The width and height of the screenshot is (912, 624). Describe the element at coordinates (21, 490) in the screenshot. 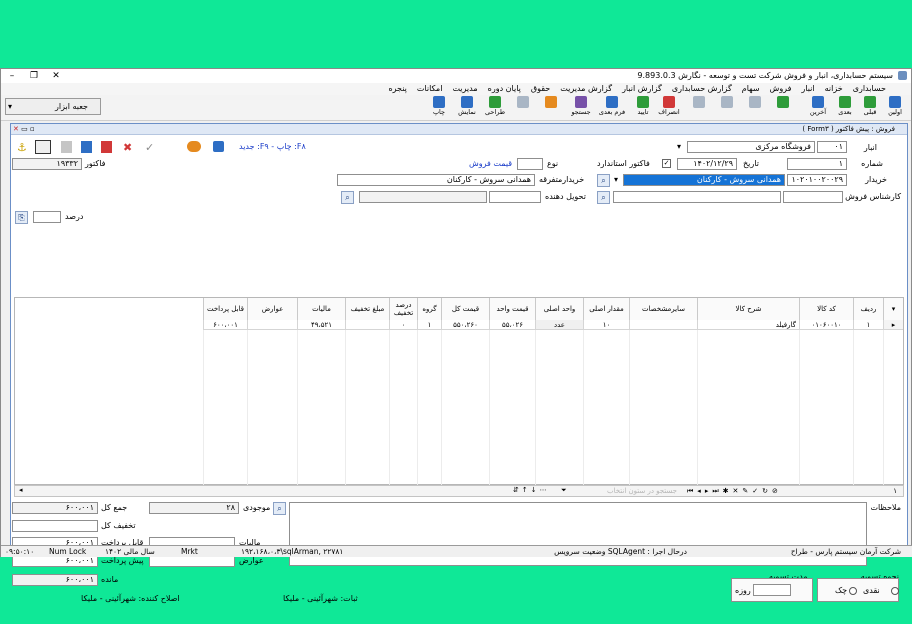

I see `scroll-left-icon: ◂` at that location.